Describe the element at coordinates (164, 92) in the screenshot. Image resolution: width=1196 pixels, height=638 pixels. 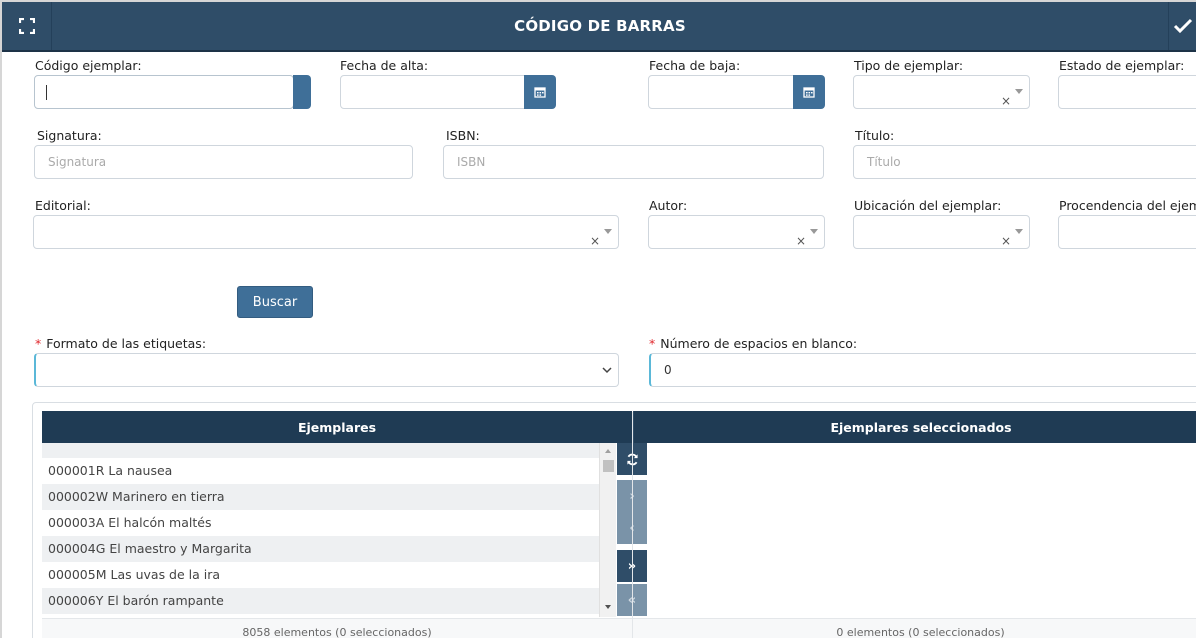
I see `codigo-ejemplar-input` at that location.